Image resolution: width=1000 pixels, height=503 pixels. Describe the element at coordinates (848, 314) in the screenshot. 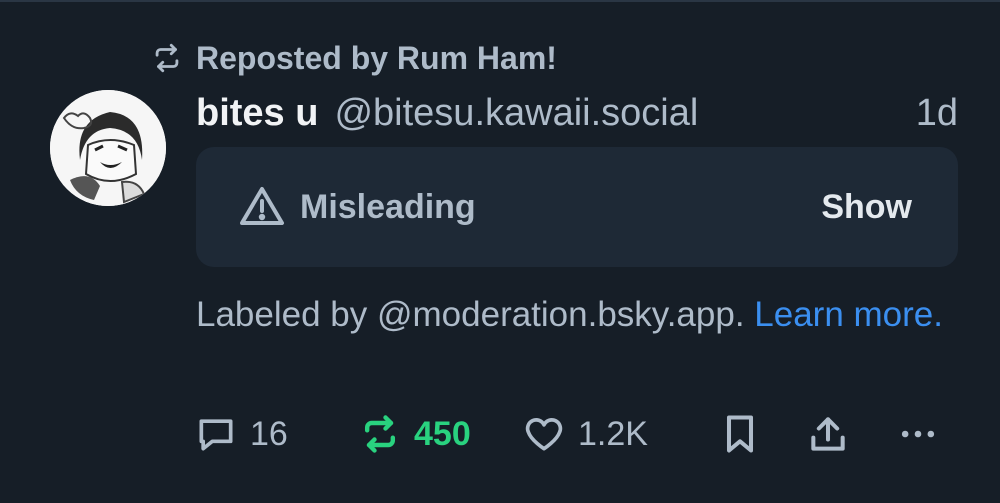

I see `learn-more-link: Learn more.` at that location.